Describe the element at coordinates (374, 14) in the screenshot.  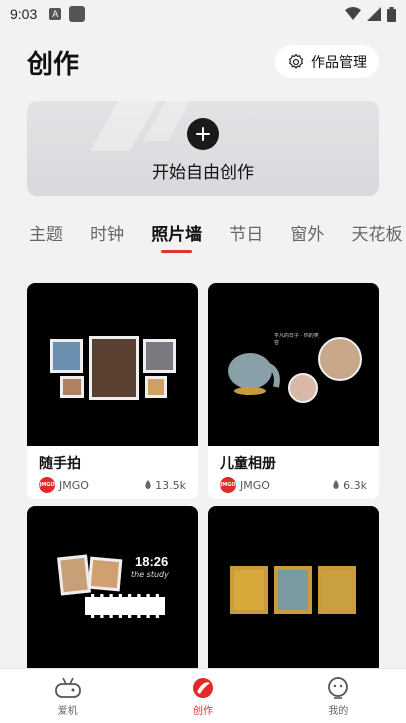
I see `signal-icon` at that location.